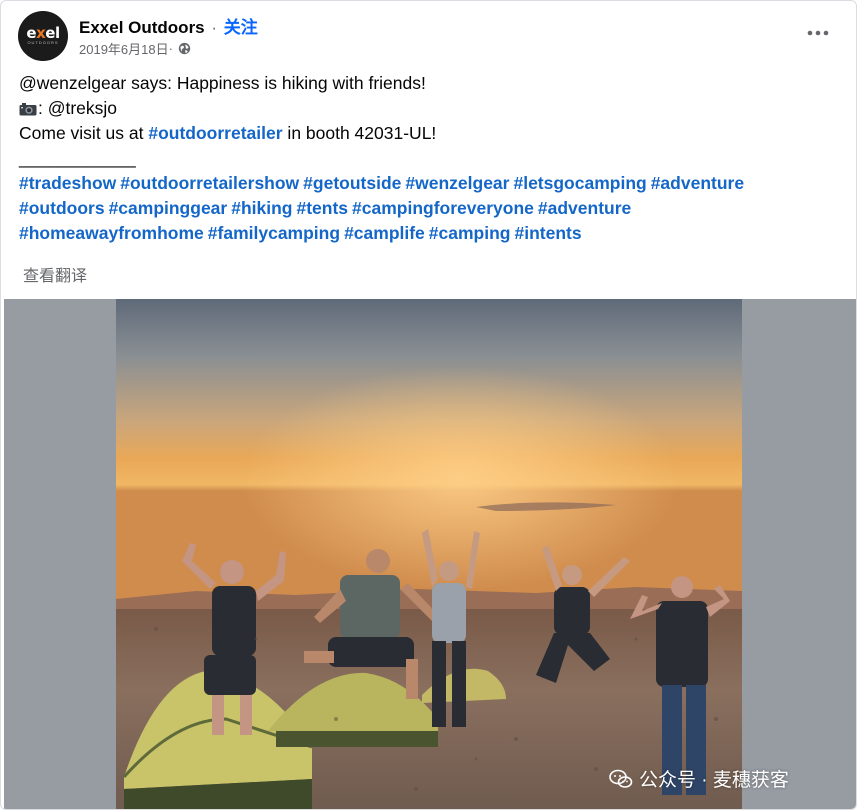  What do you see at coordinates (67, 183) in the screenshot?
I see `hashtag-link: #tradeshow` at bounding box center [67, 183].